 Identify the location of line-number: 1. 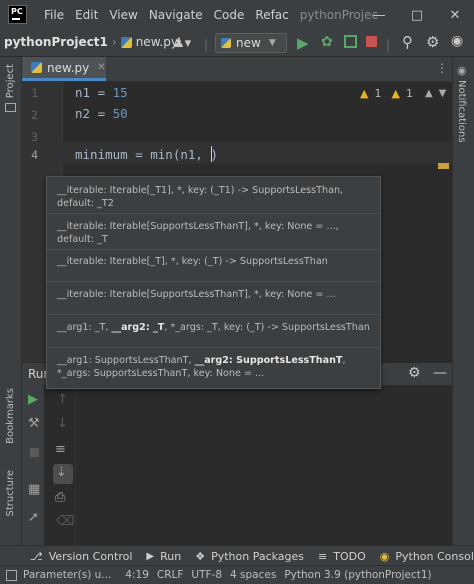
(34, 93).